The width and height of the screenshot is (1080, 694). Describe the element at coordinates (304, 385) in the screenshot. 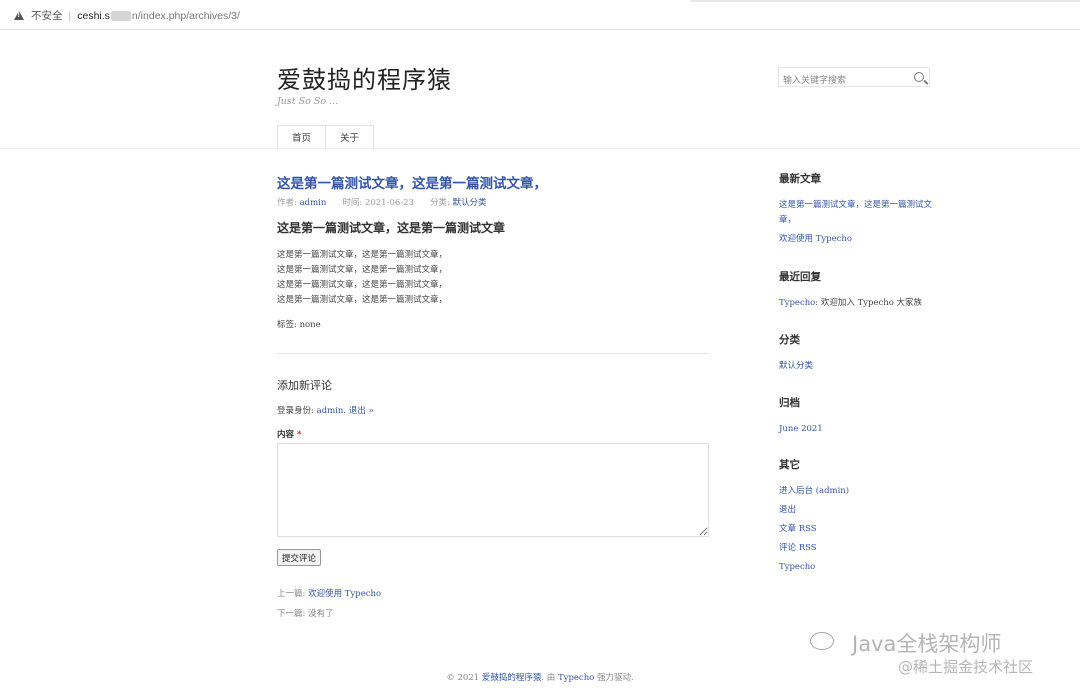

I see `comment-heading: 添加新评论` at that location.